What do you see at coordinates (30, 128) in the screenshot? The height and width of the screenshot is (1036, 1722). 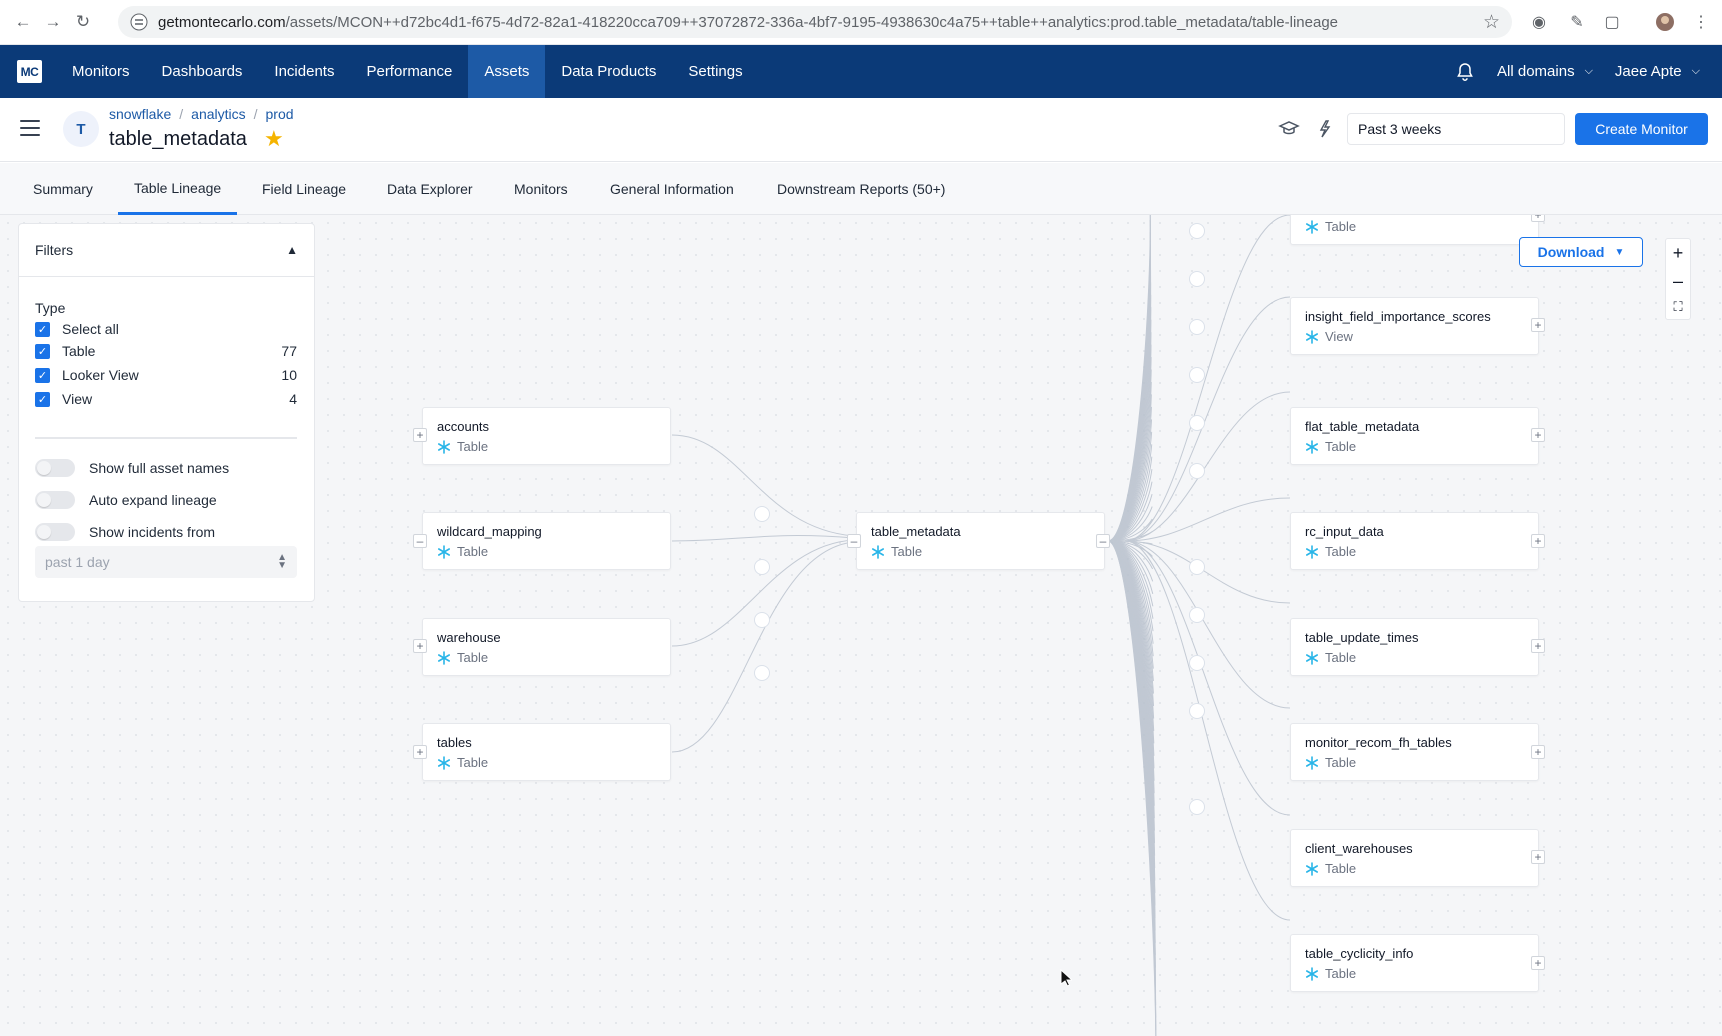 I see `menu-icon` at bounding box center [30, 128].